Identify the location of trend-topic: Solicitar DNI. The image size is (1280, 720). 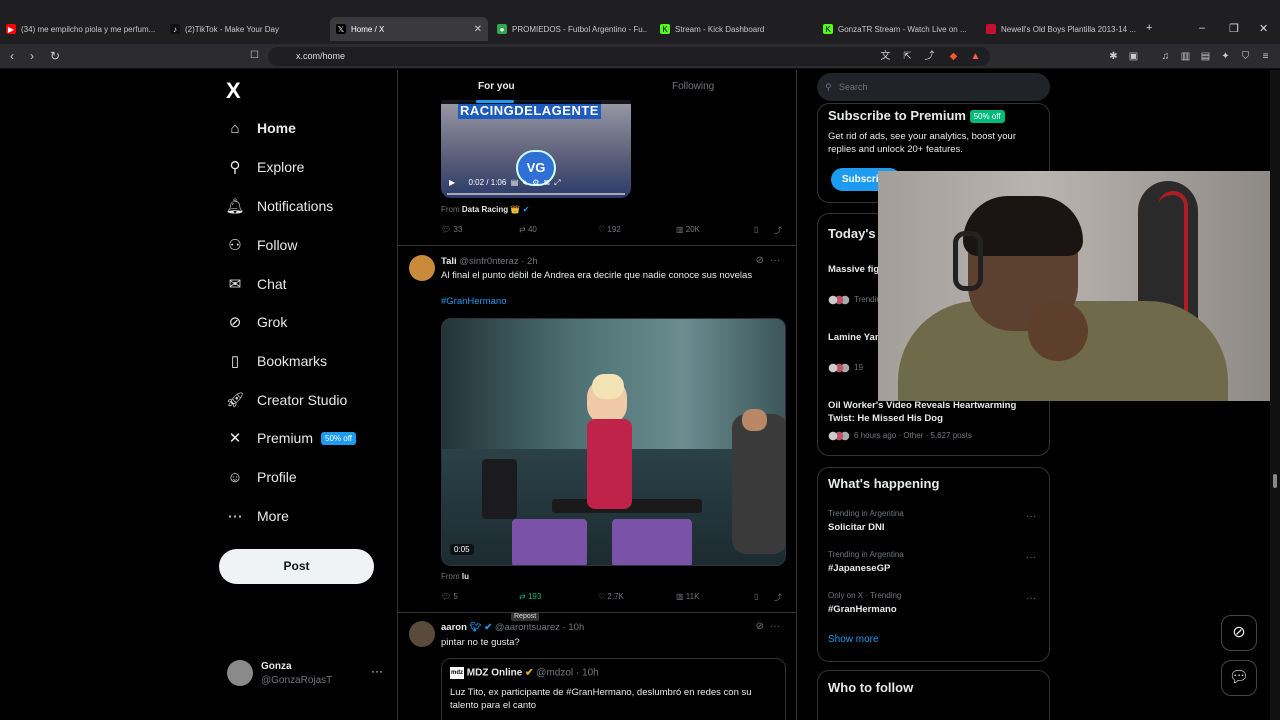
(856, 527).